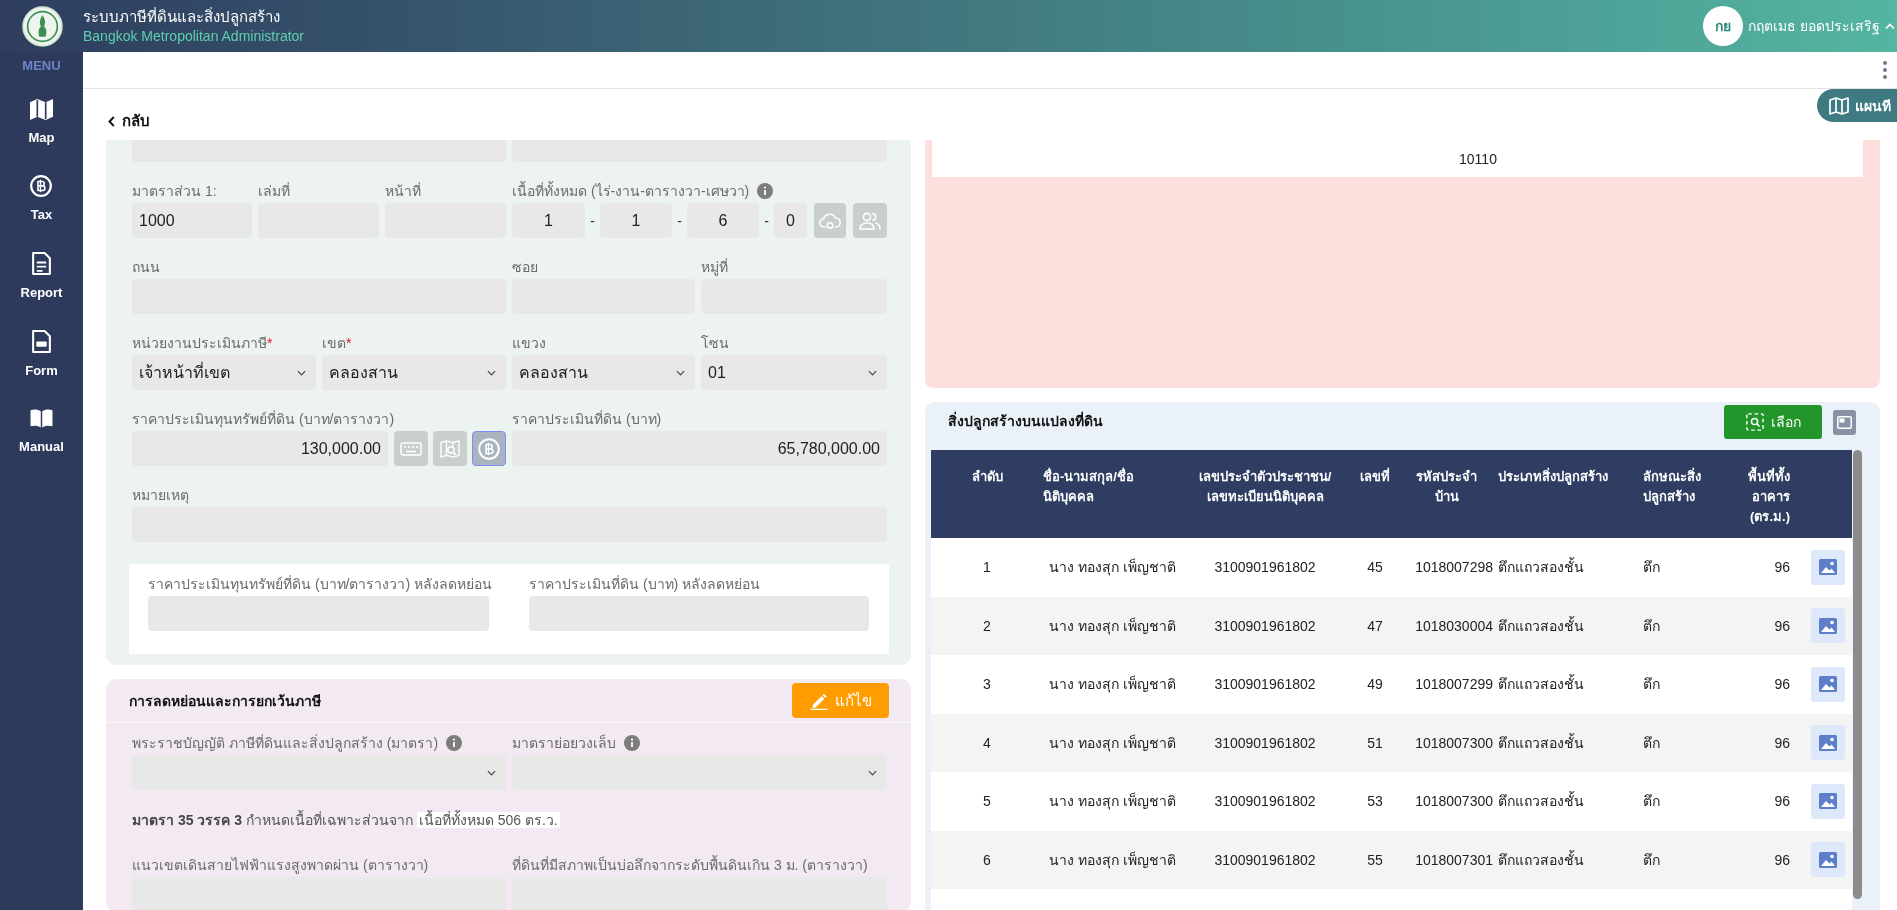  I want to click on window-icon, so click(1844, 422).